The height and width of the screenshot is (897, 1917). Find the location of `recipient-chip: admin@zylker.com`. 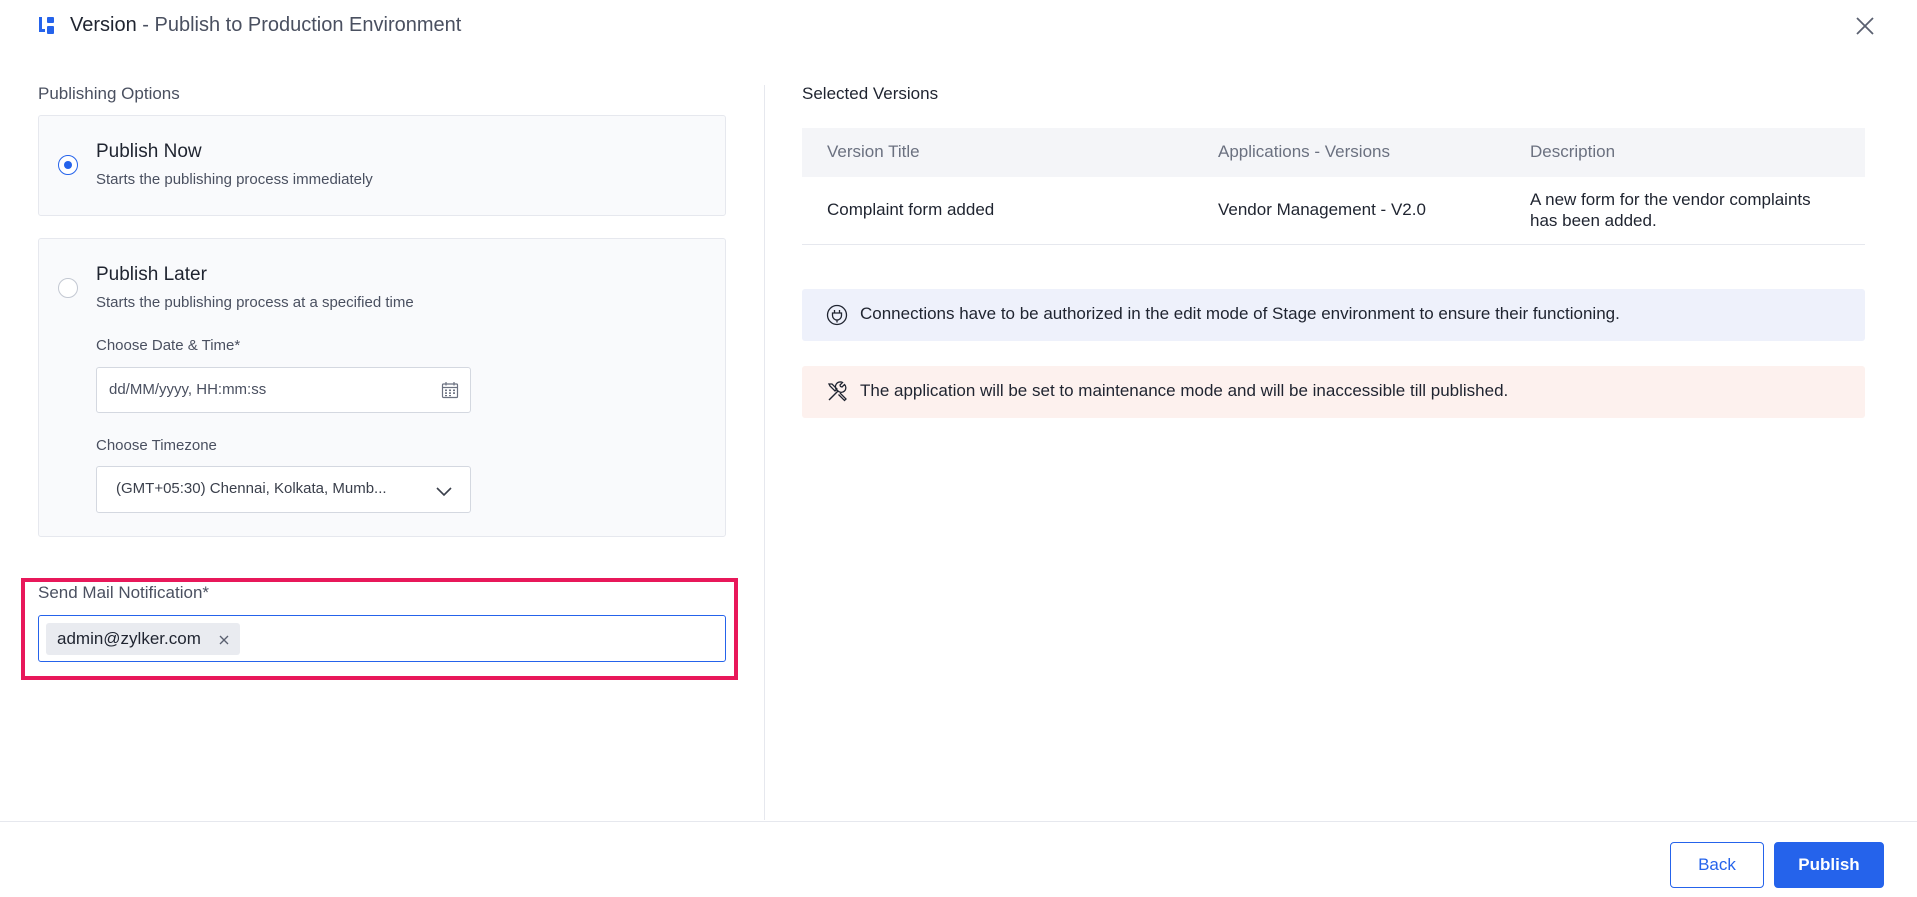

recipient-chip: admin@zylker.com is located at coordinates (143, 639).